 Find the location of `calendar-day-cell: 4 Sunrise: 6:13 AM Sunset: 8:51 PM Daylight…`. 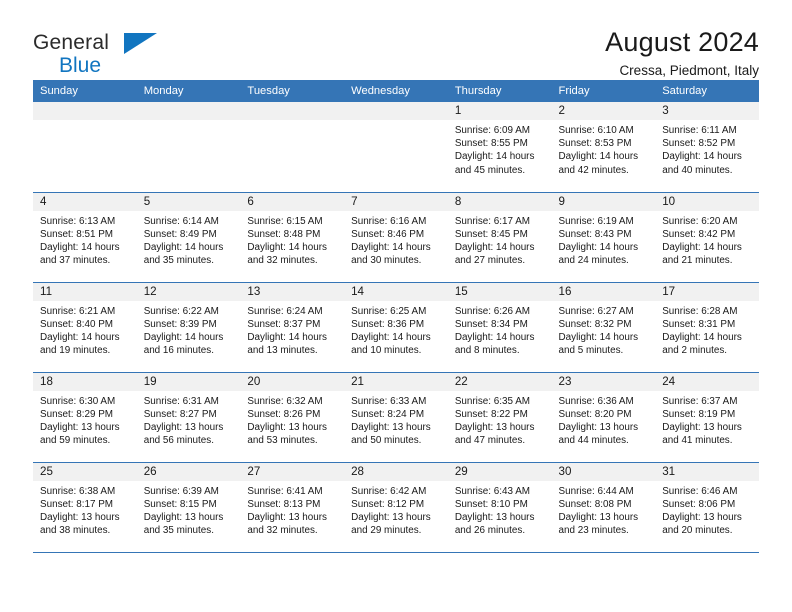

calendar-day-cell: 4 Sunrise: 6:13 AM Sunset: 8:51 PM Daylight… is located at coordinates (85, 236).